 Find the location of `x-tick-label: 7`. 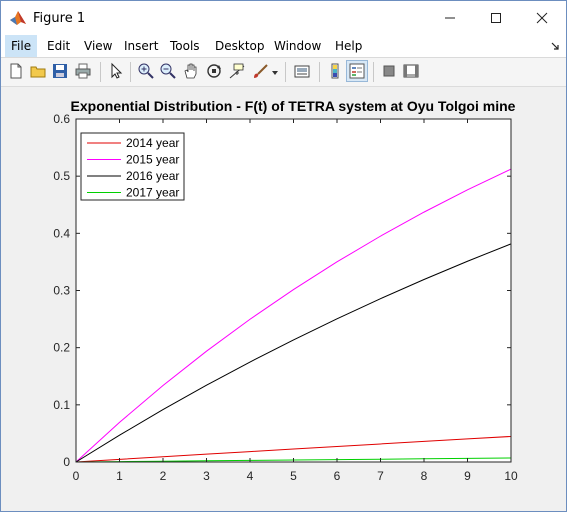

x-tick-label: 7 is located at coordinates (380, 476).